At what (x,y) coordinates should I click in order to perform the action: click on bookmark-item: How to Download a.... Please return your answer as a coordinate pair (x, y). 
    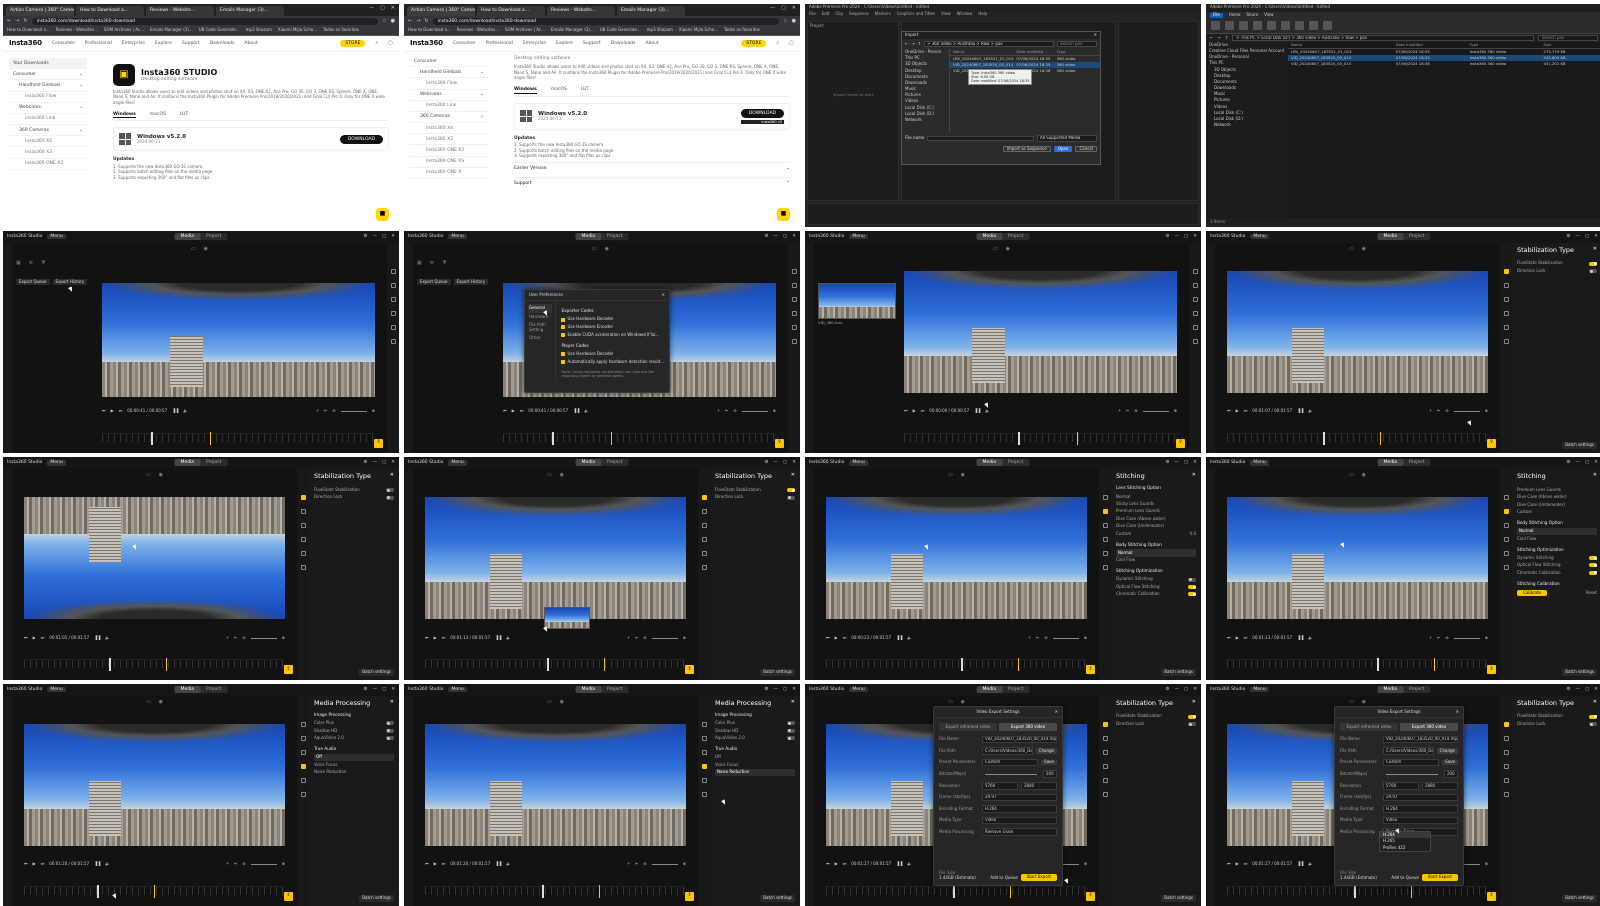
    Looking at the image, I should click on (429, 30).